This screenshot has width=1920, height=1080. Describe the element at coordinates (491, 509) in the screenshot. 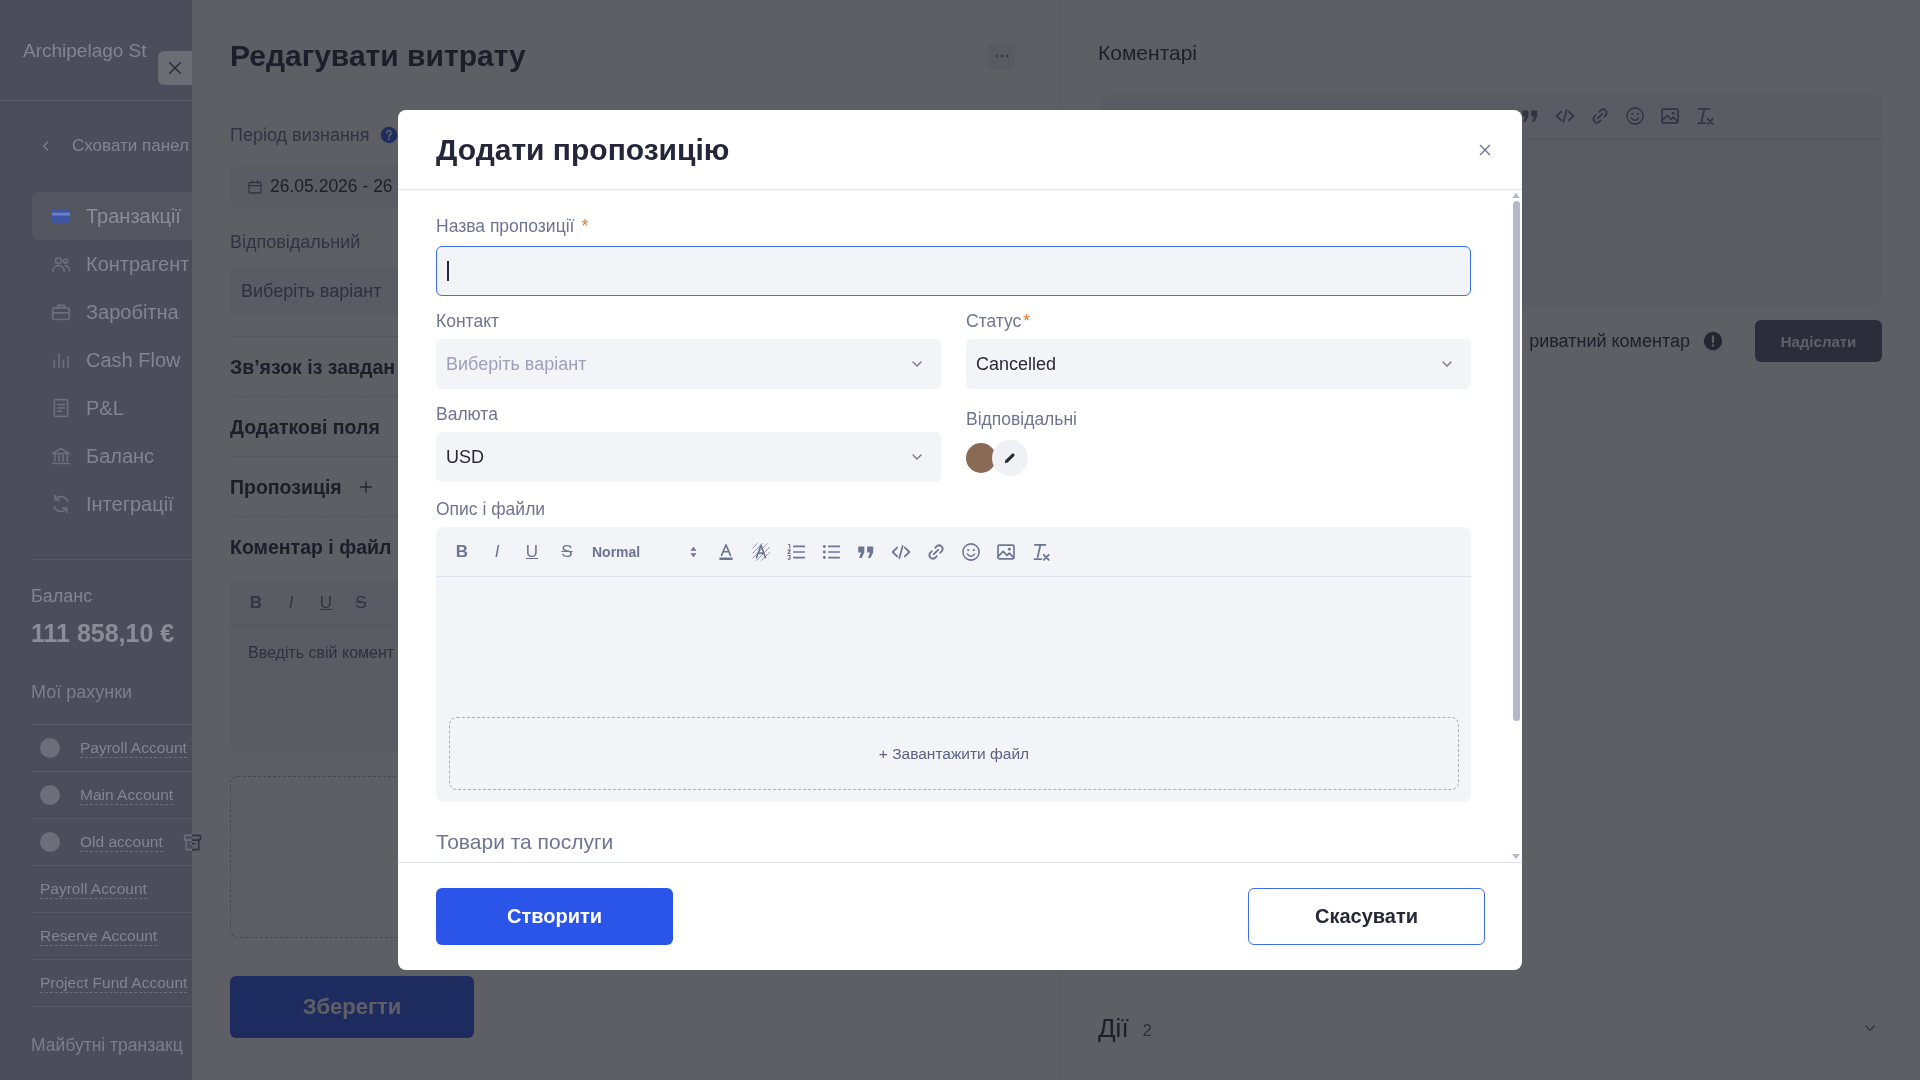

I see `field-label: Опис і файли` at that location.